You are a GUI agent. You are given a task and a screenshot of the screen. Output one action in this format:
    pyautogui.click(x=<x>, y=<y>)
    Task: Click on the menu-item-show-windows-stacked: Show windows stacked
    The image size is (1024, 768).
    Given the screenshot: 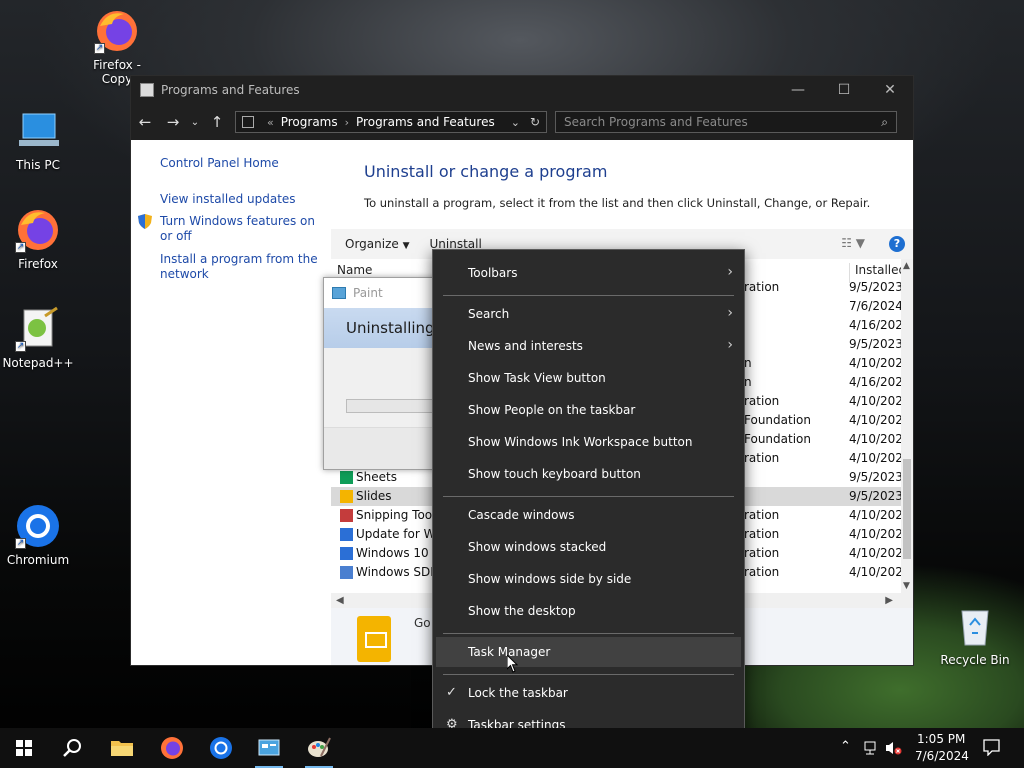 What is the action you would take?
    pyautogui.click(x=588, y=547)
    